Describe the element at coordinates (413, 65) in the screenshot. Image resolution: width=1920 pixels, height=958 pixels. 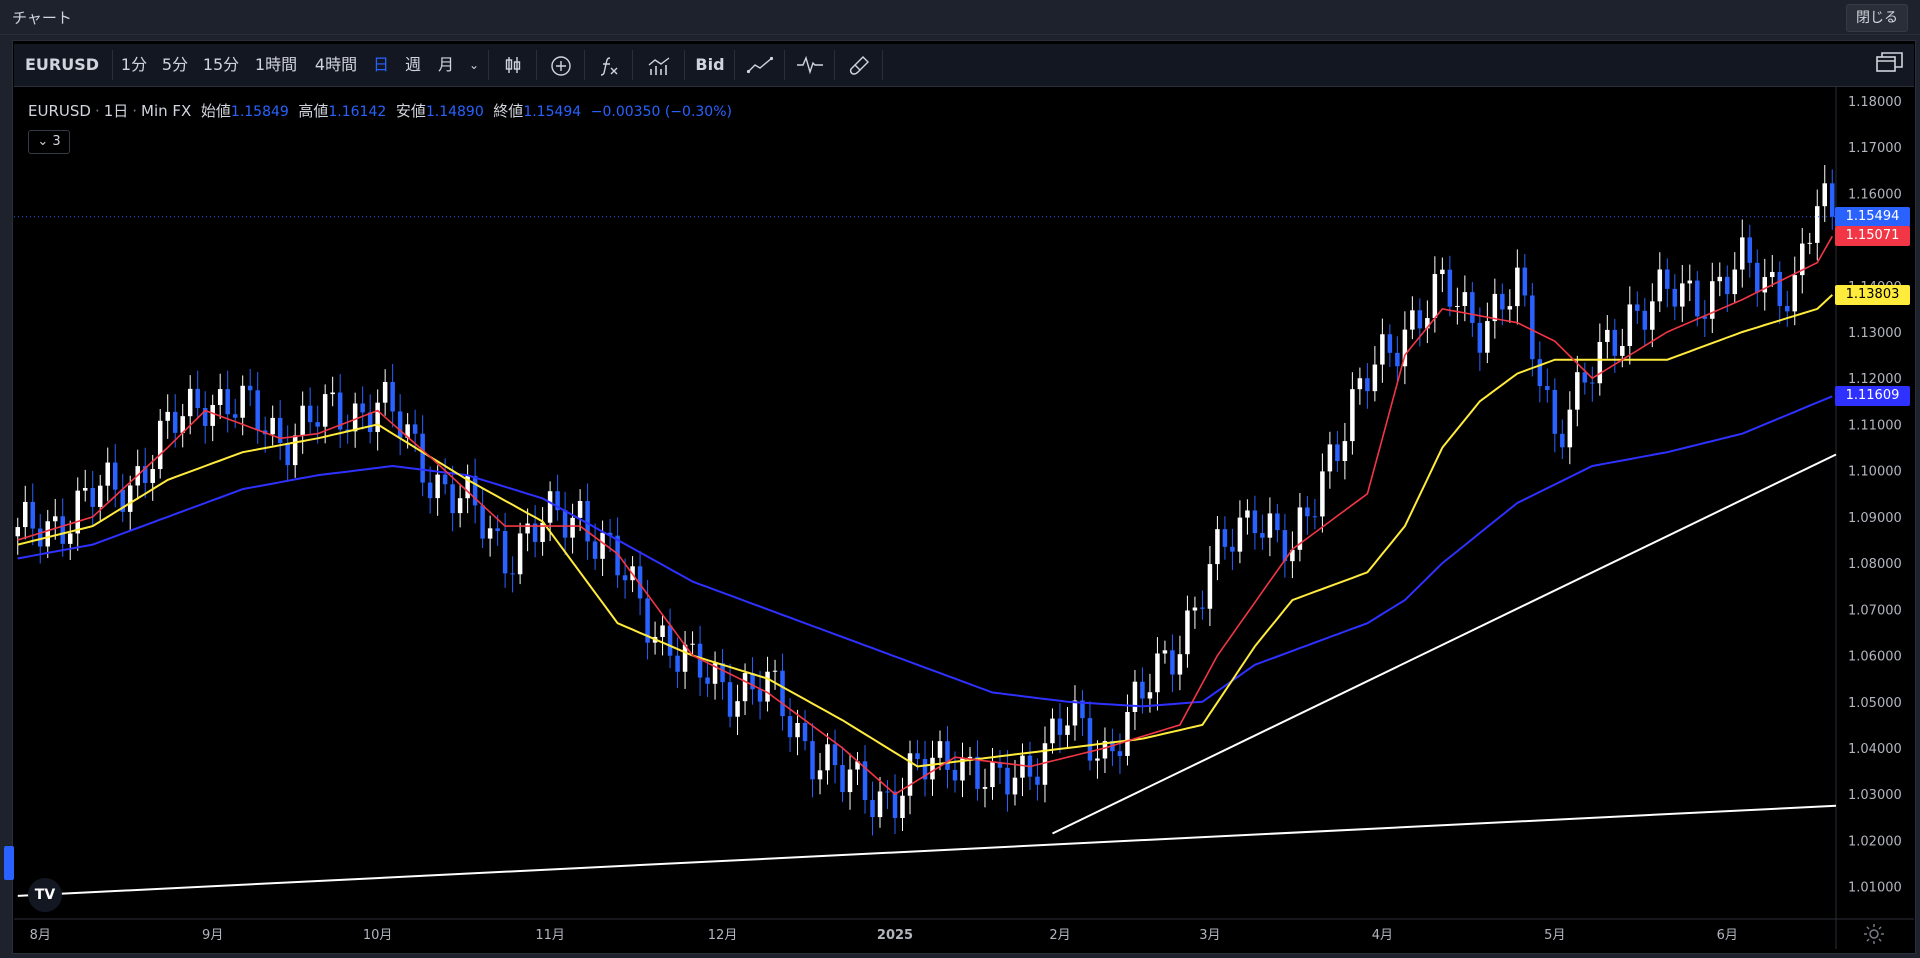
I see `timeframe-1w: 週` at that location.